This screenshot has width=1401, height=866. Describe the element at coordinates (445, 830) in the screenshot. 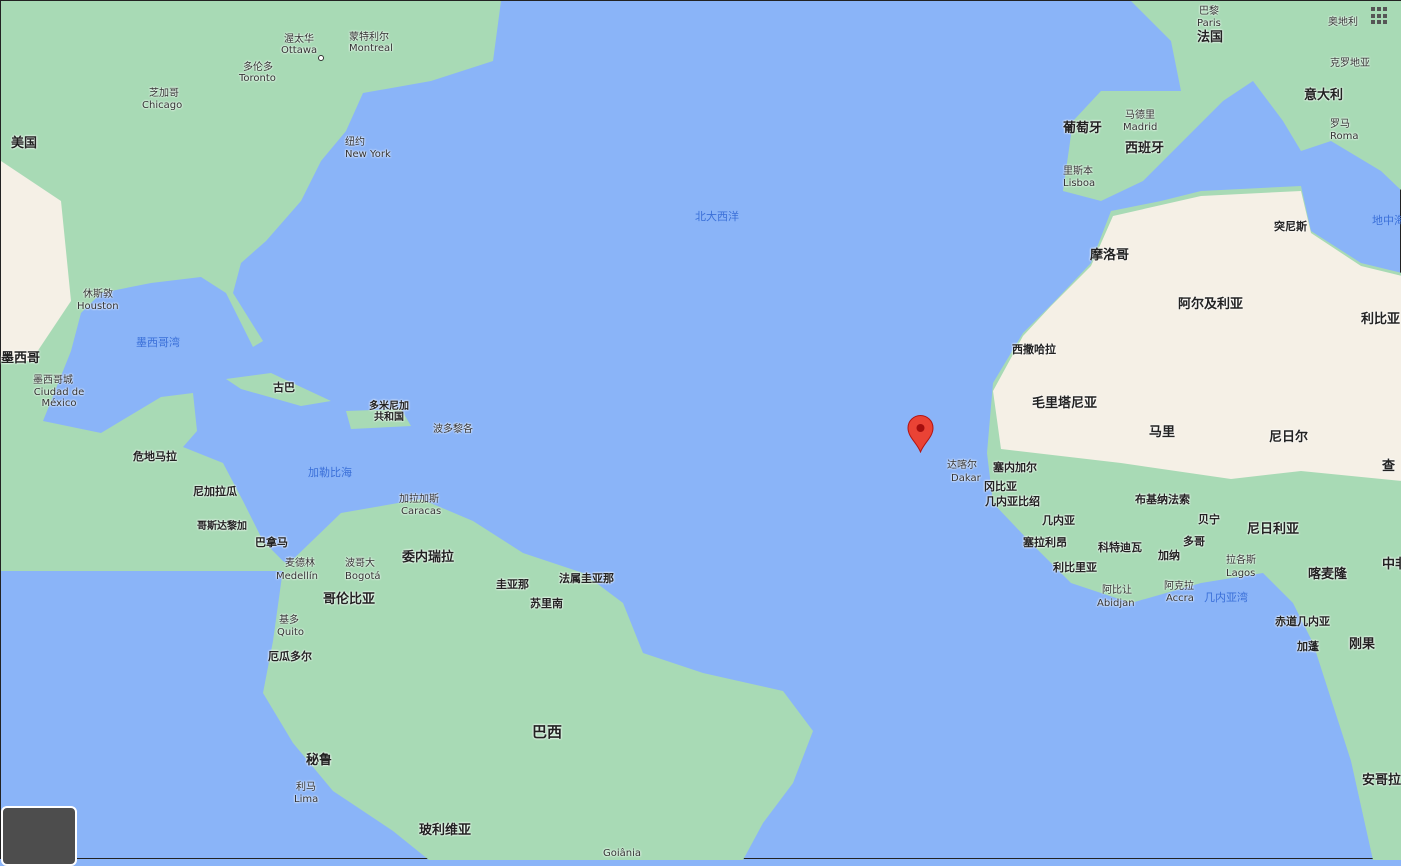

I see `country-label: 玻利维亚` at that location.